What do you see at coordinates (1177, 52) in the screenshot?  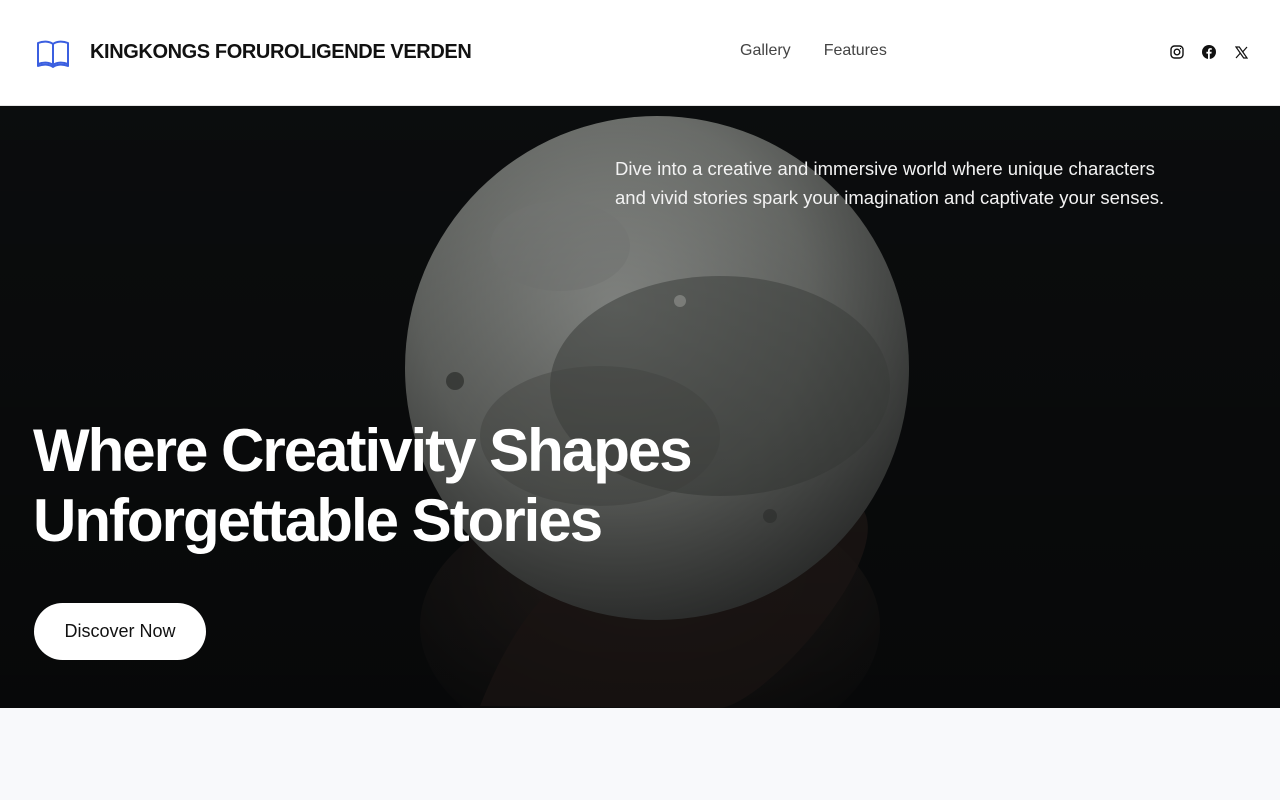 I see `instagram-icon` at bounding box center [1177, 52].